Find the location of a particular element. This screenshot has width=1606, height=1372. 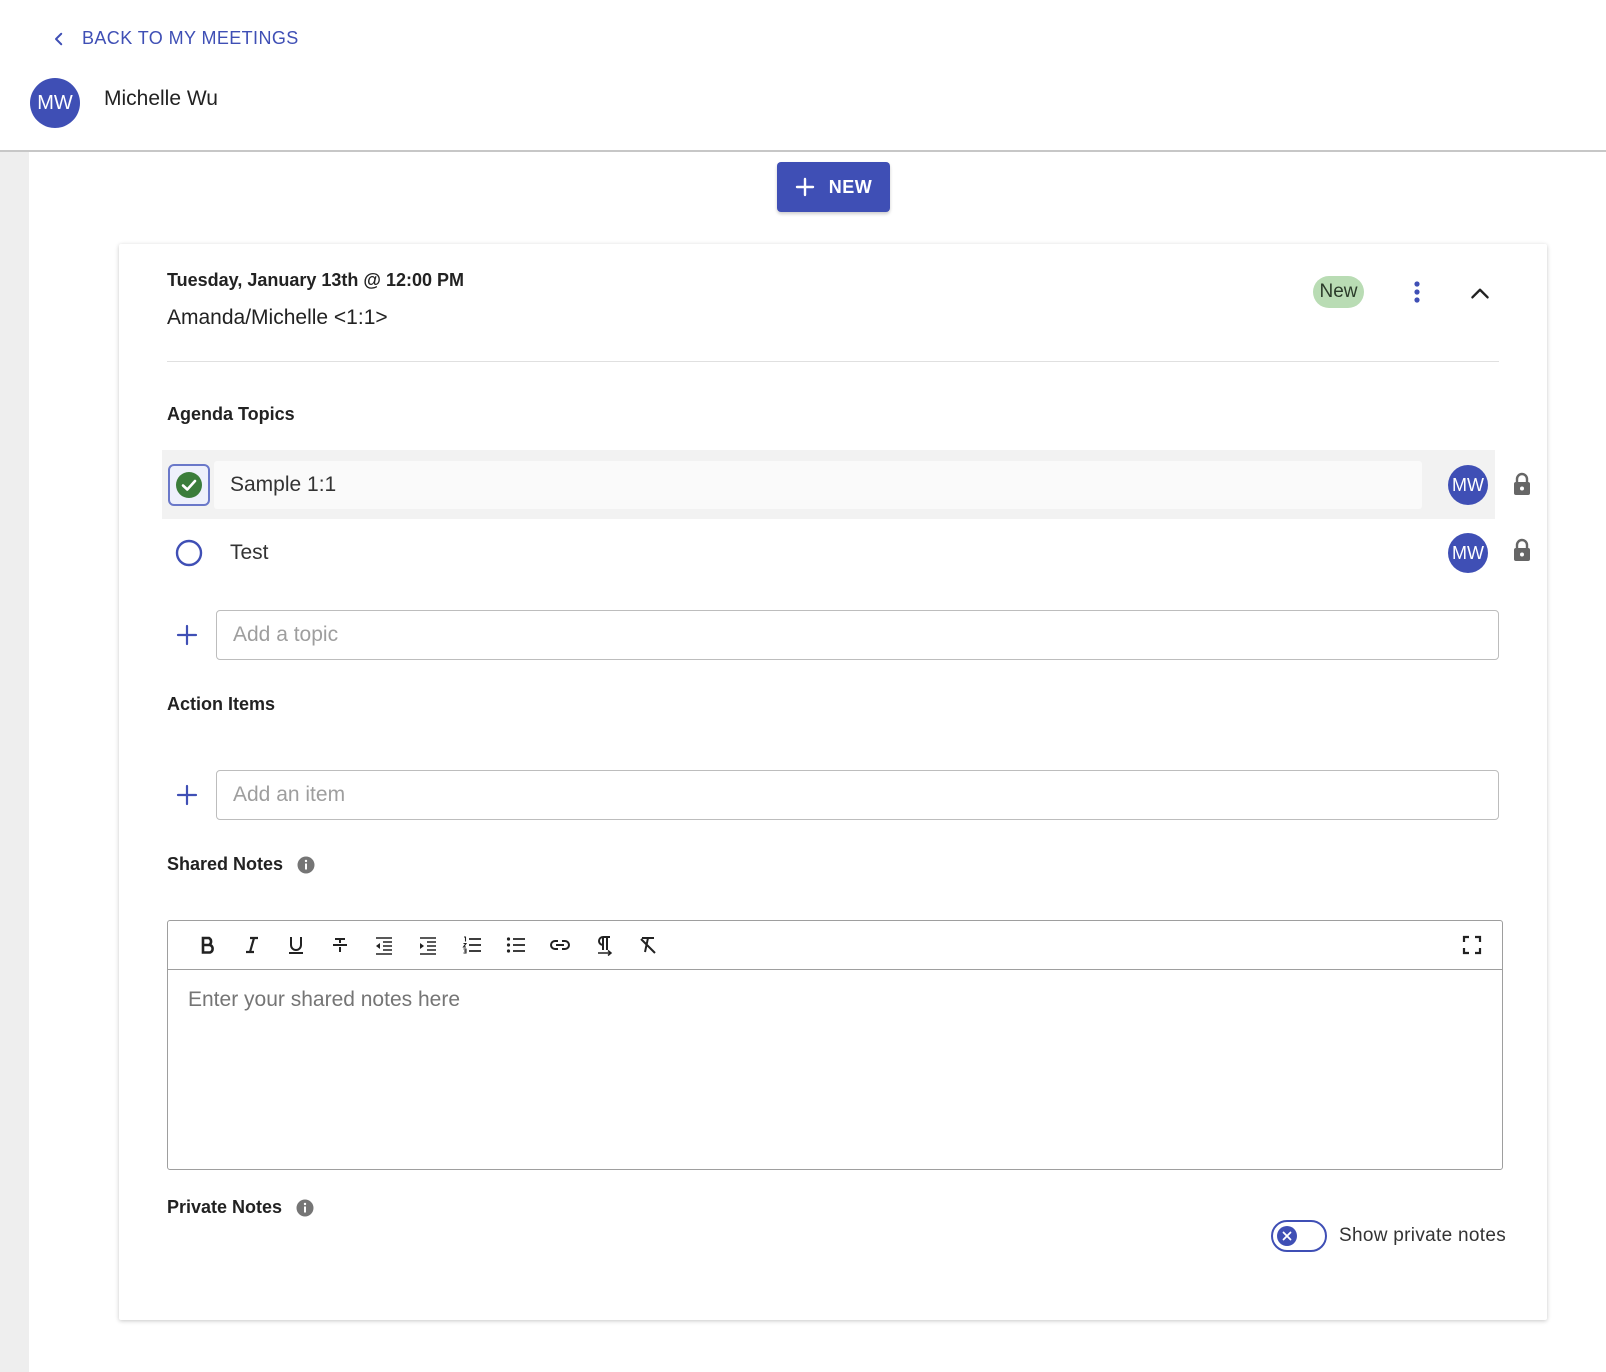

strikethrough-button is located at coordinates (340, 945).